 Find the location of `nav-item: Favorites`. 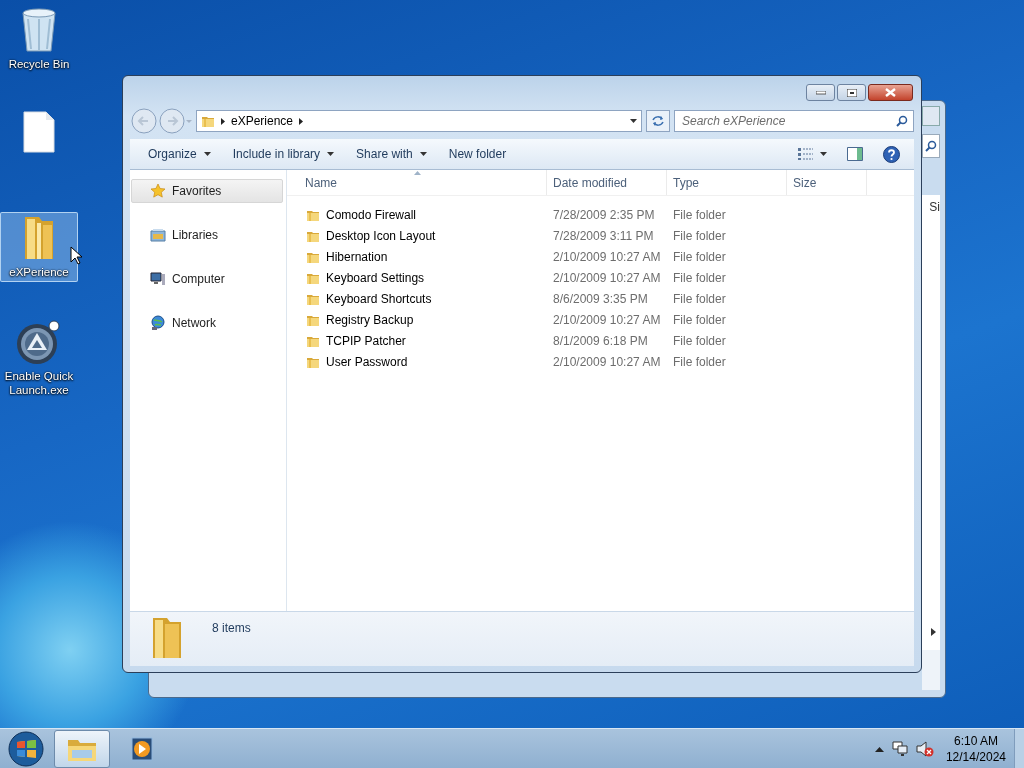

nav-item: Favorites is located at coordinates (207, 191).